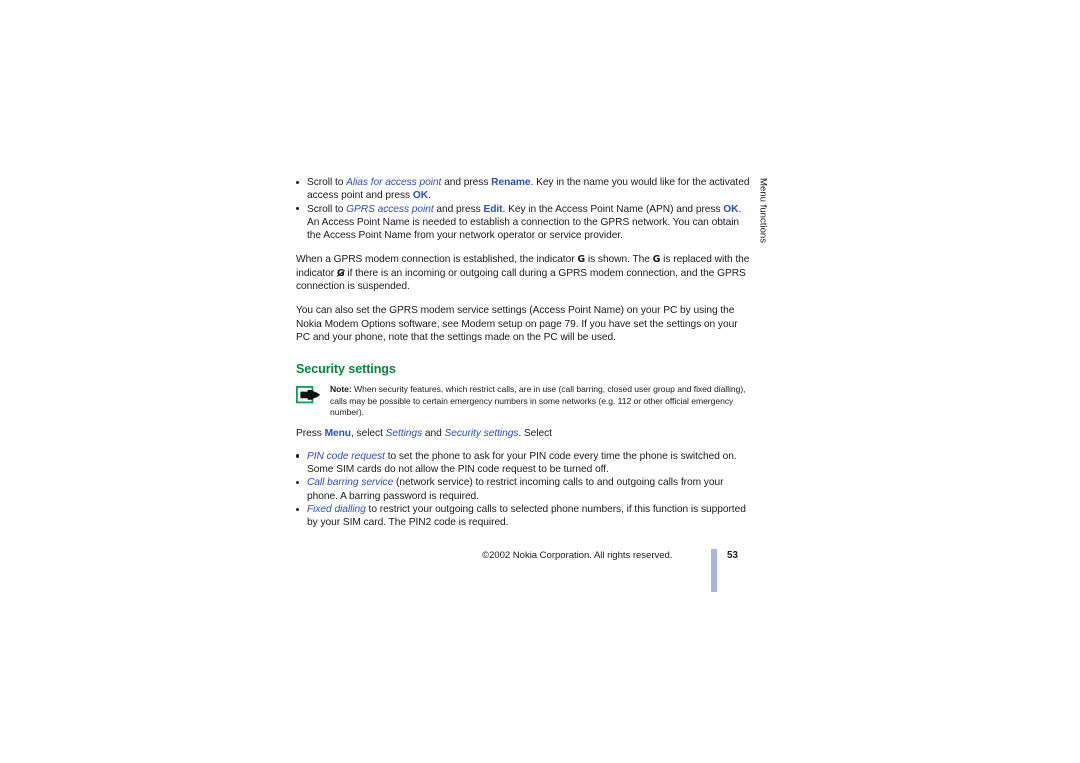 The height and width of the screenshot is (763, 1080). What do you see at coordinates (433, 434) in the screenshot?
I see `text-fragment: and` at bounding box center [433, 434].